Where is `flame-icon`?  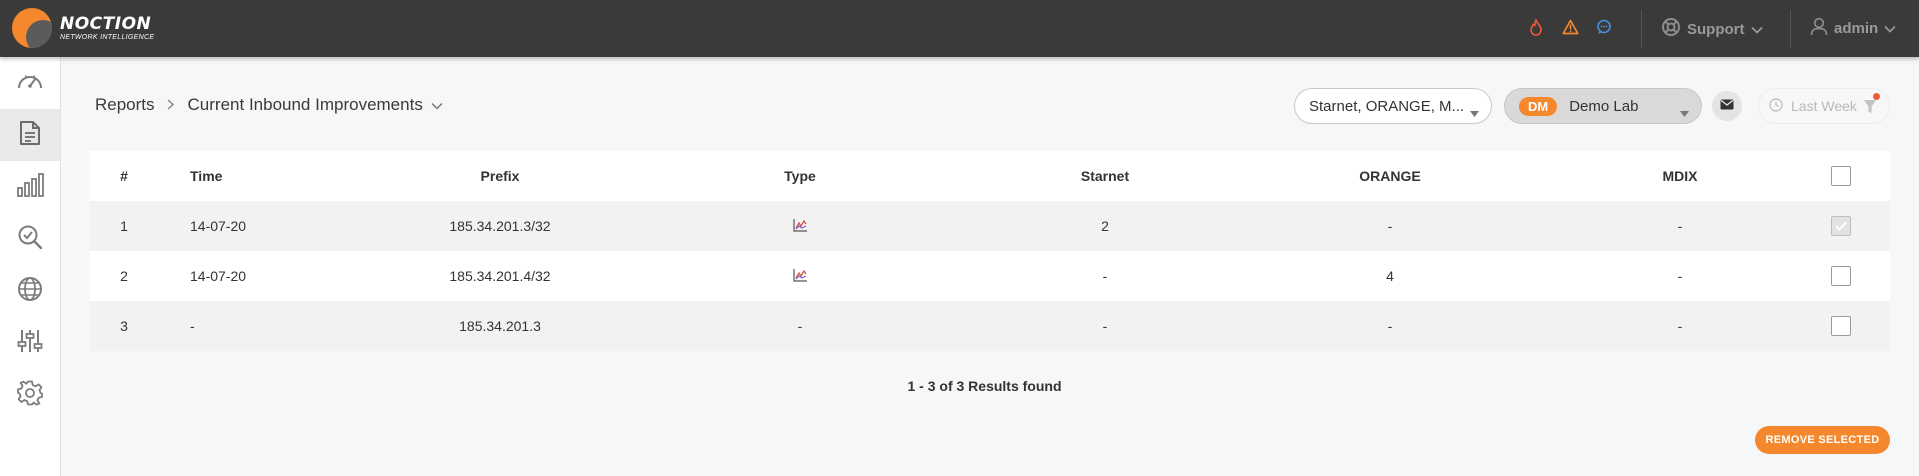 flame-icon is located at coordinates (1536, 27).